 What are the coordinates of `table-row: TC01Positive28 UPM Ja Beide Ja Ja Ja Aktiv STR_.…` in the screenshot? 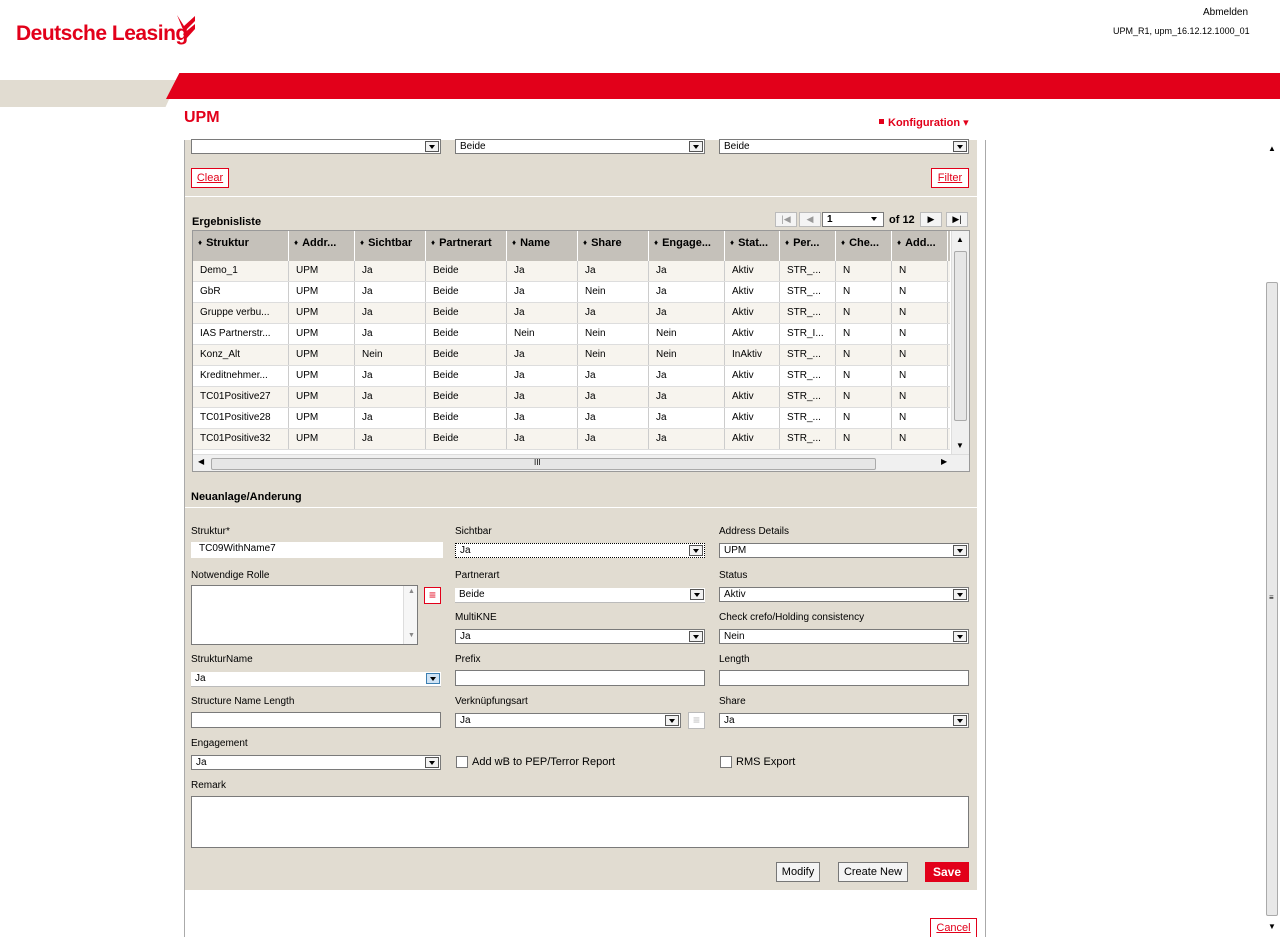 It's located at (571, 418).